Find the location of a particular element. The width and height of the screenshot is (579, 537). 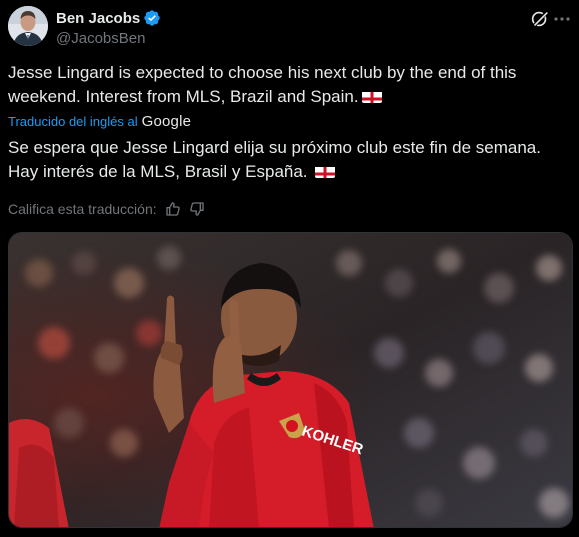

avatar is located at coordinates (28, 26).